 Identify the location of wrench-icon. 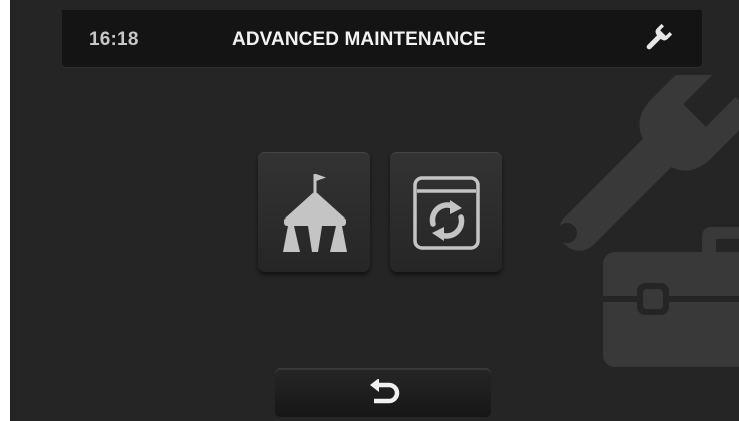
(658, 38).